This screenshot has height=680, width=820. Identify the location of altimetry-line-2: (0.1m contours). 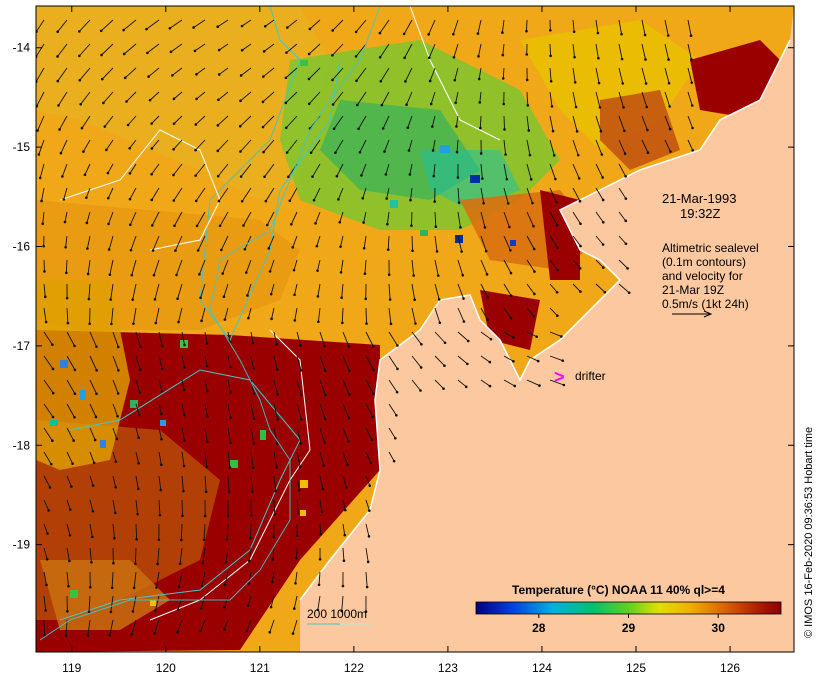
(704, 262).